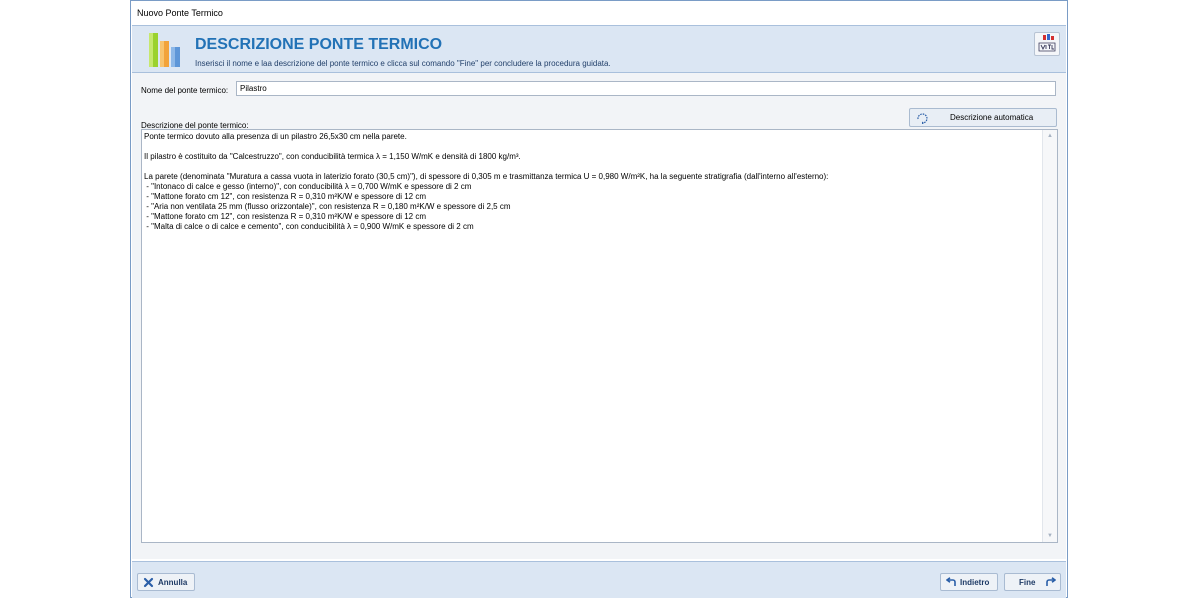 The image size is (1200, 600). What do you see at coordinates (599, 13) in the screenshot?
I see `title-bar: Nuovo Ponte Termico` at bounding box center [599, 13].